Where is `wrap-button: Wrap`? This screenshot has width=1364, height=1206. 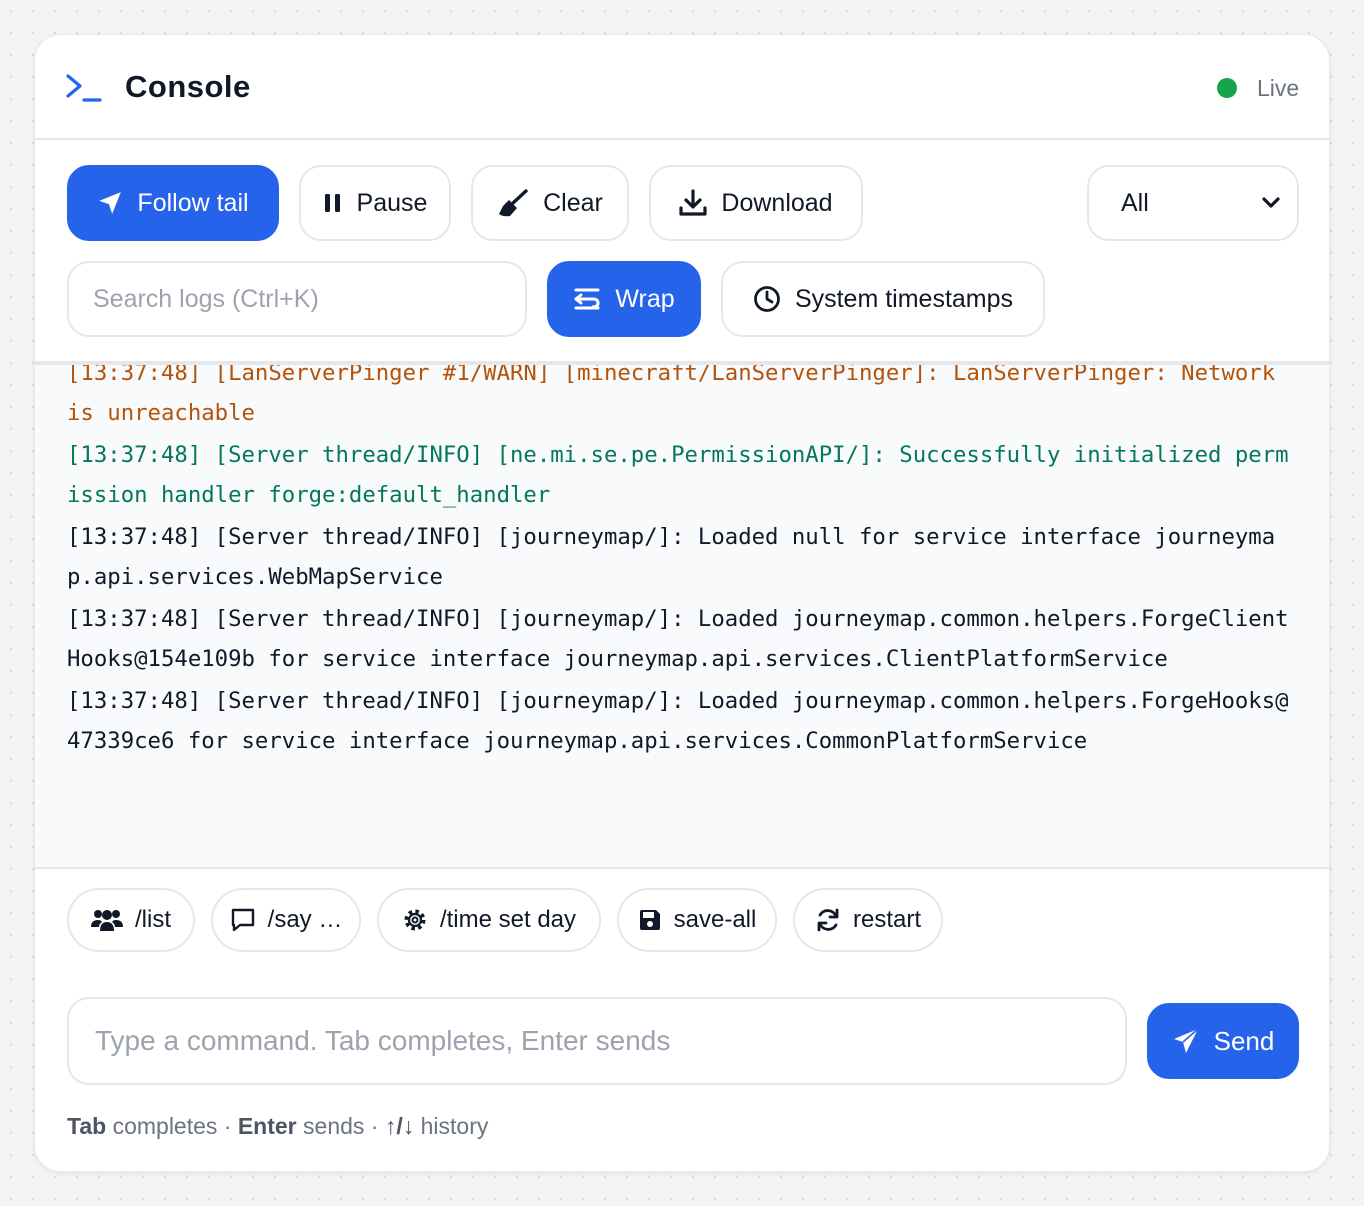
wrap-button: Wrap is located at coordinates (624, 299).